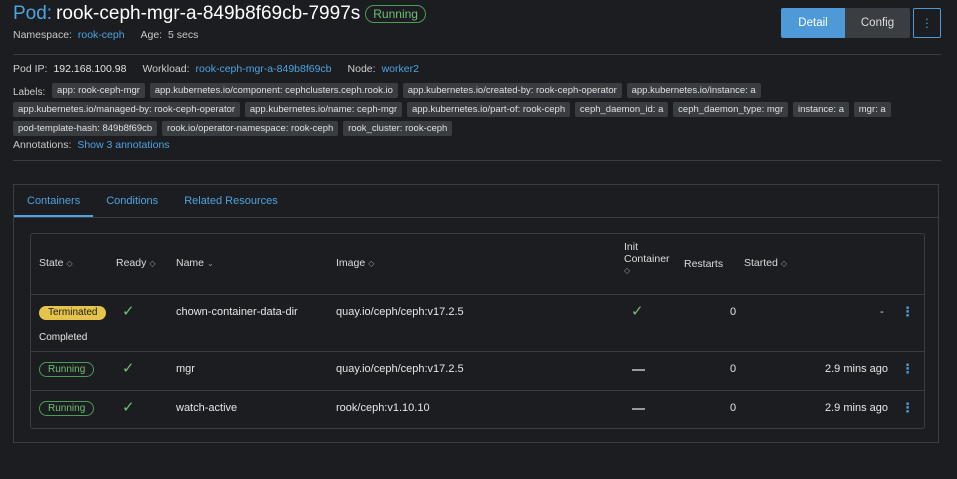  I want to click on age-value: 5 secs, so click(183, 35).